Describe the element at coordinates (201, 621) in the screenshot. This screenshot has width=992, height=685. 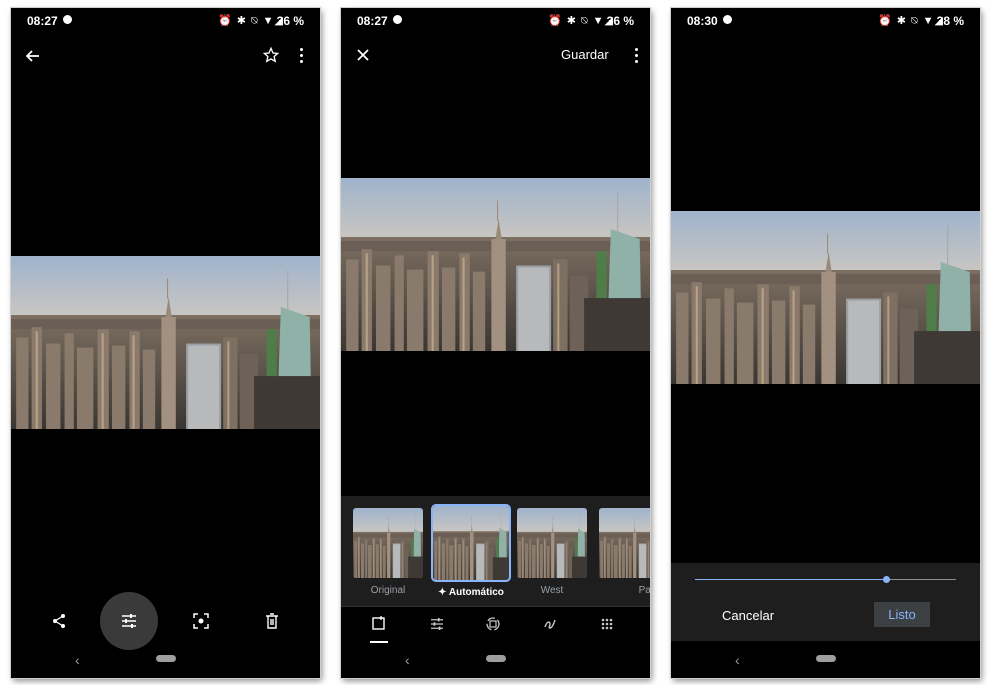
I see `lens-icon` at that location.